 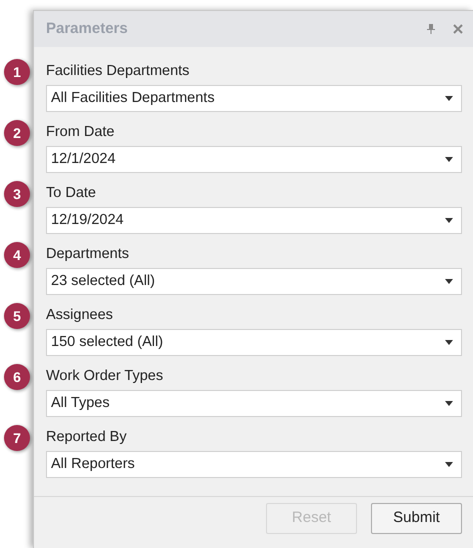 What do you see at coordinates (254, 464) in the screenshot?
I see `dropdown-field: All Reporters` at bounding box center [254, 464].